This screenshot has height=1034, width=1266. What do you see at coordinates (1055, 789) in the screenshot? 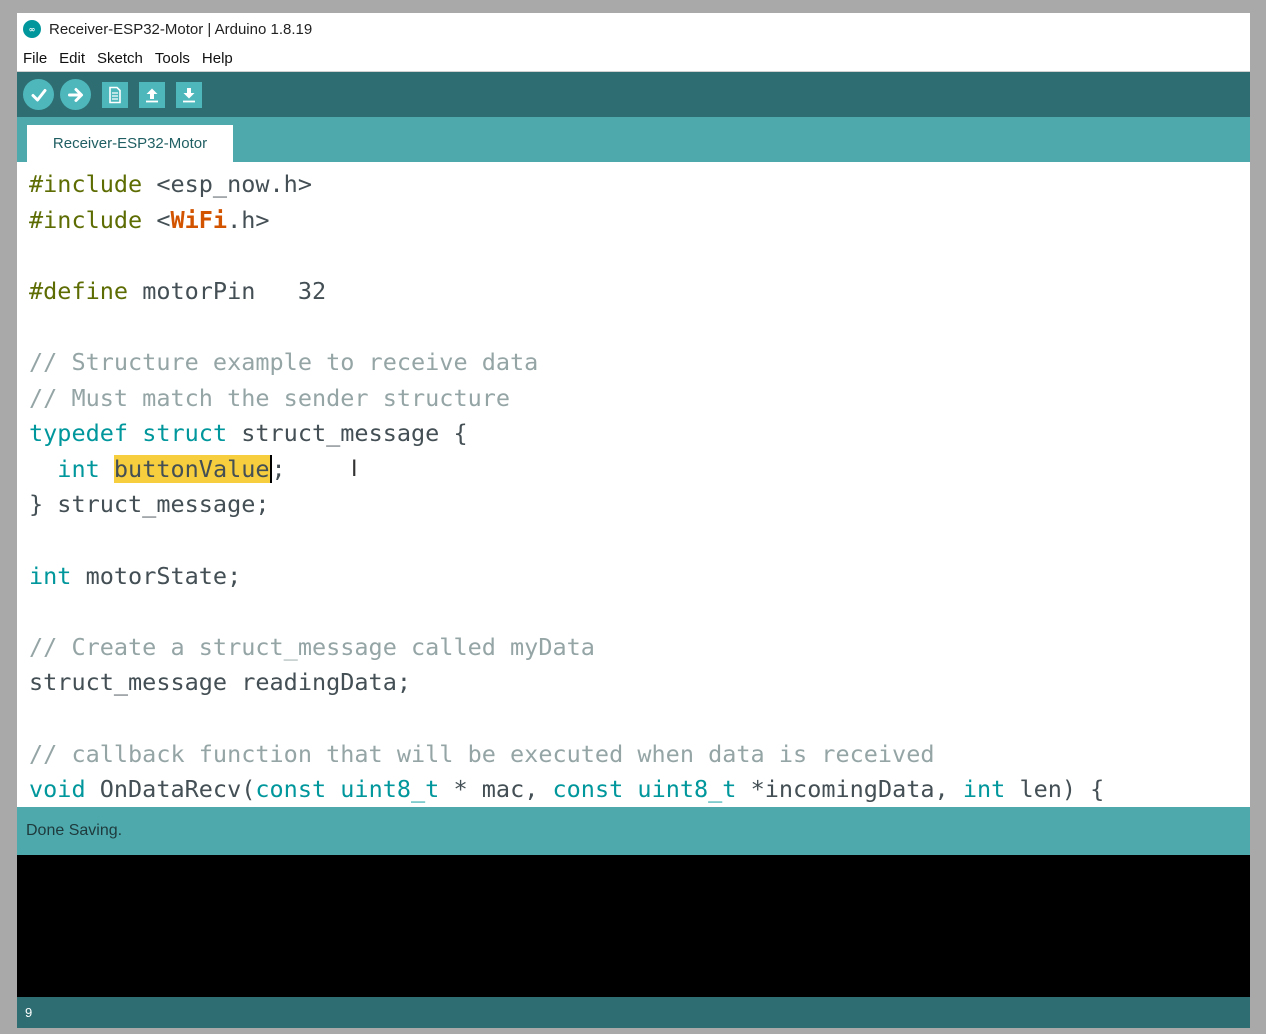
I see `code-token: len) {` at bounding box center [1055, 789].